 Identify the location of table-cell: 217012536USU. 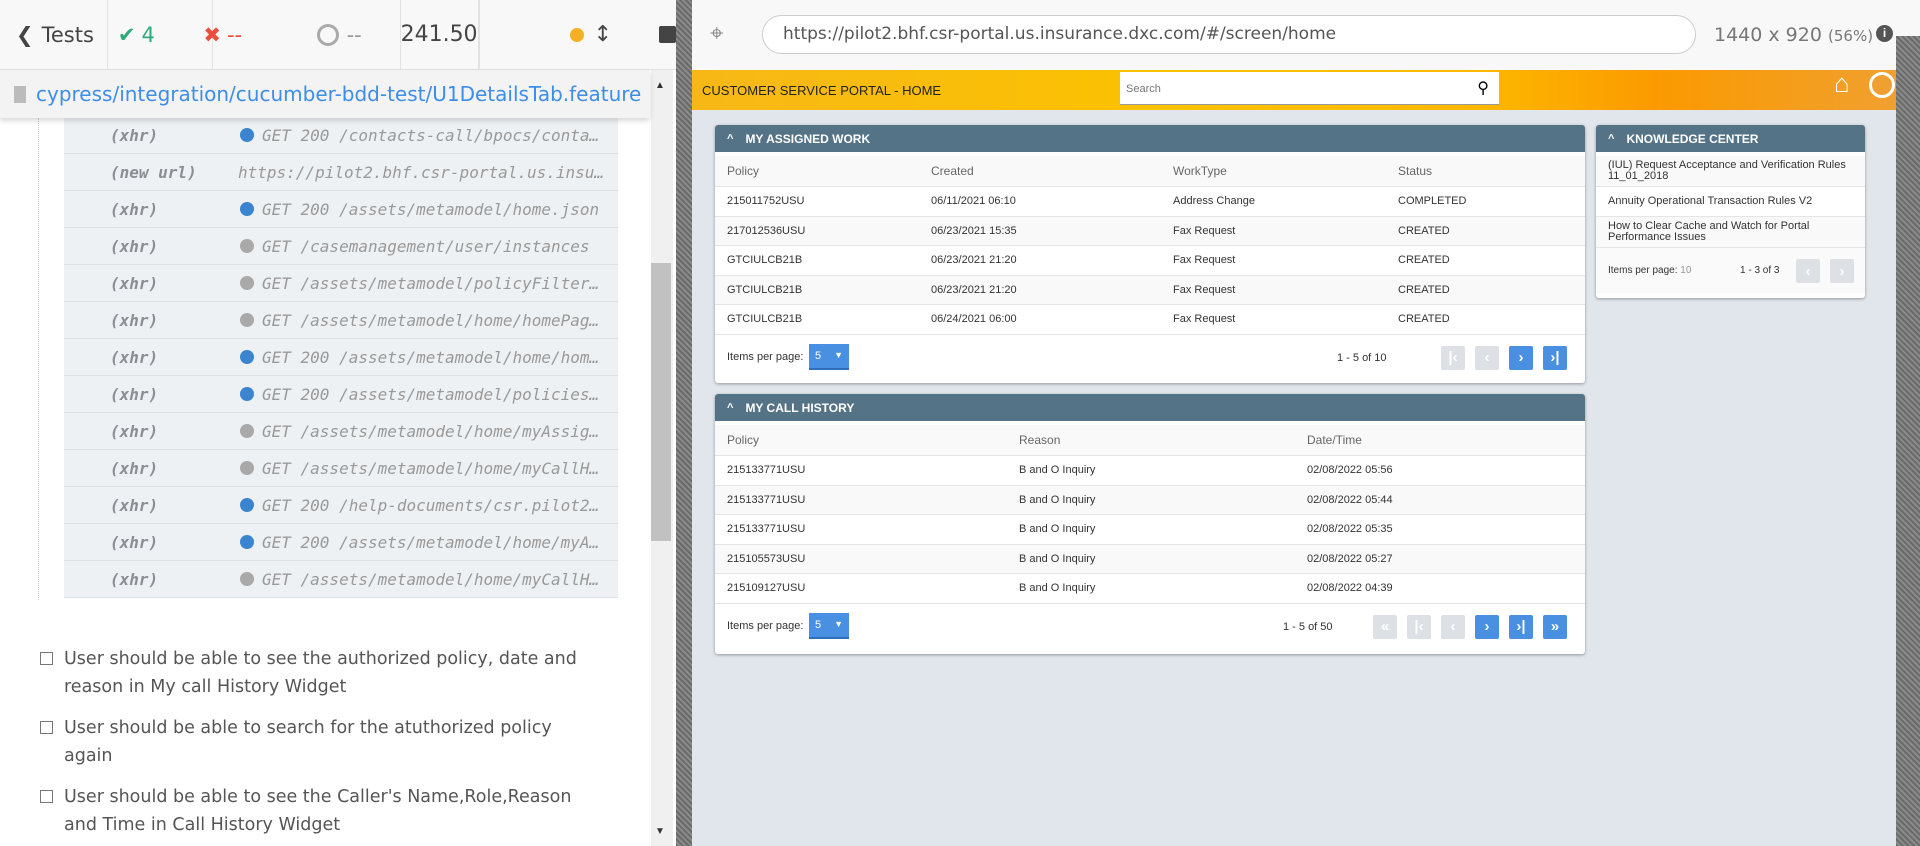
(766, 230).